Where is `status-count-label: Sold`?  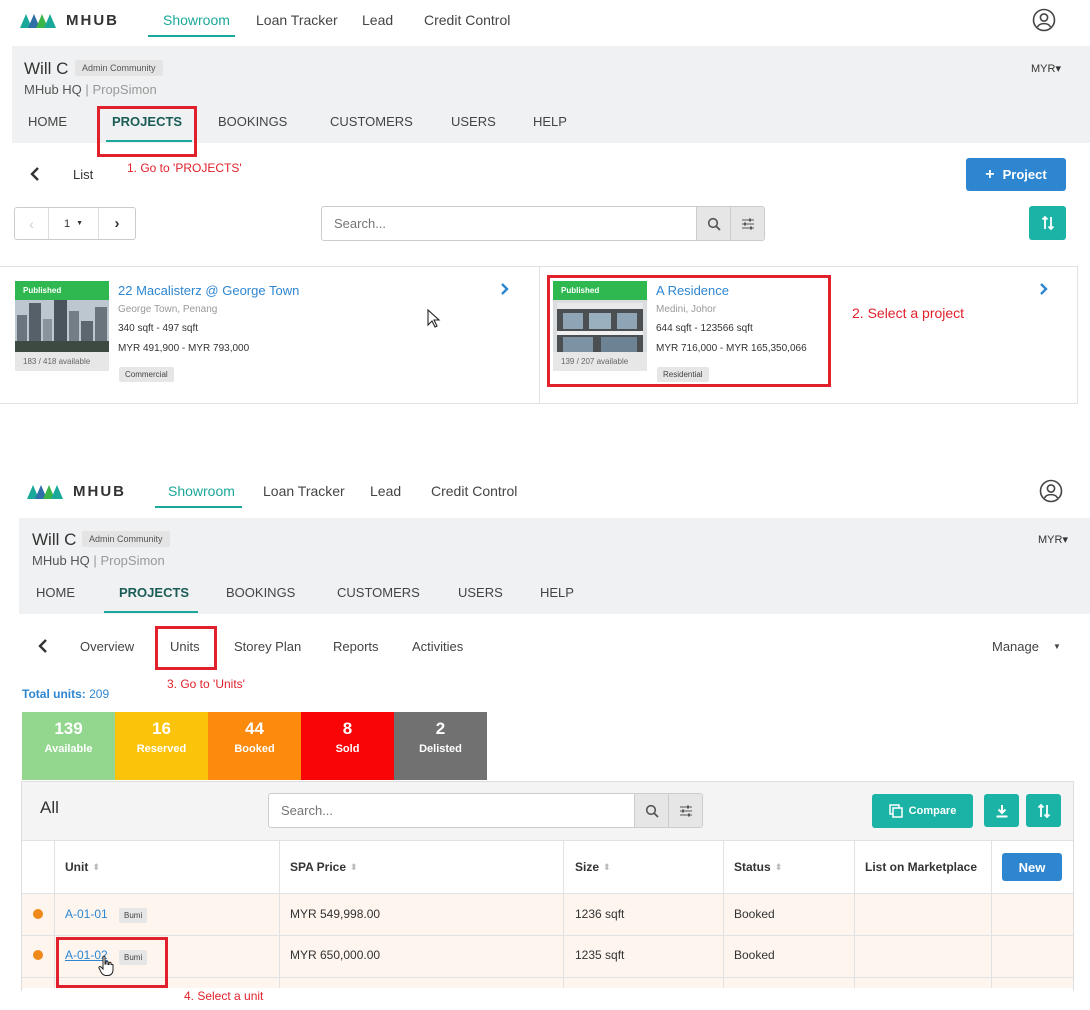 status-count-label: Sold is located at coordinates (347, 749).